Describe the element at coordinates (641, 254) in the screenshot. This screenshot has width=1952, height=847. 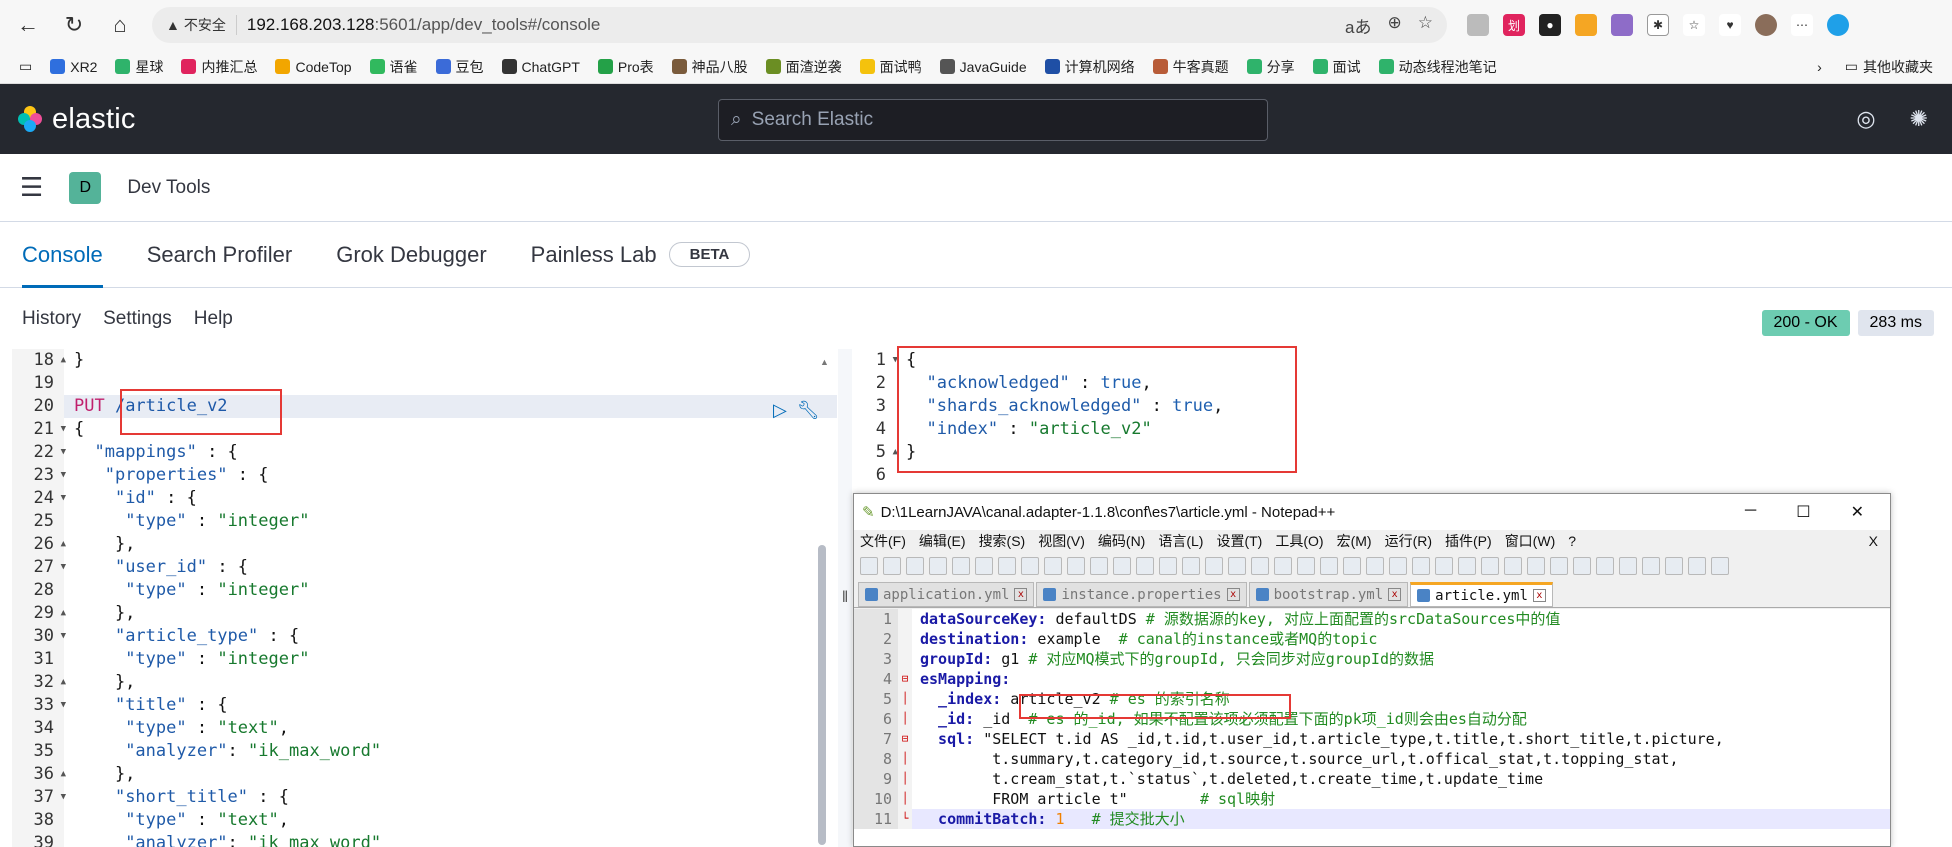
I see `tab-painless-lab: Painless Lab BETA` at that location.